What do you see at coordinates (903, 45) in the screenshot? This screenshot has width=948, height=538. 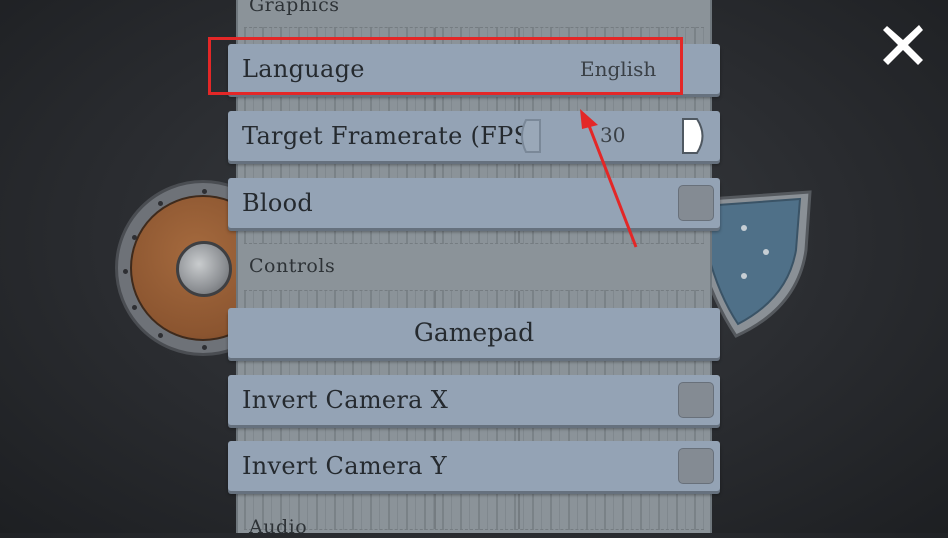 I see `close-icon` at bounding box center [903, 45].